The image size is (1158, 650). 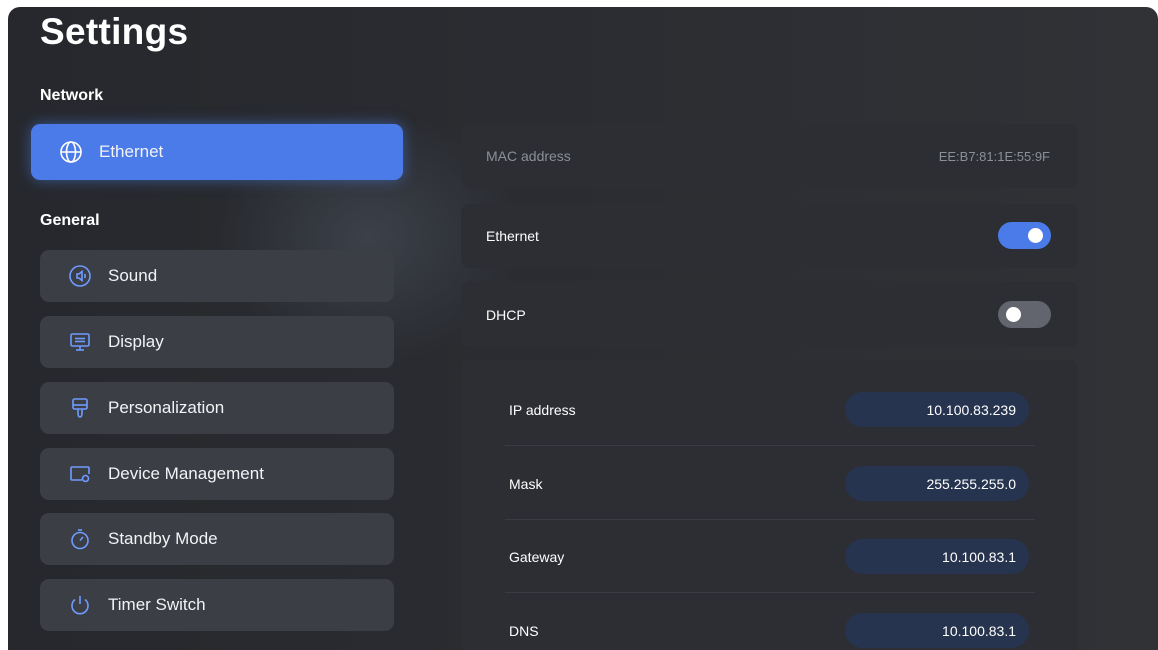 What do you see at coordinates (136, 341) in the screenshot?
I see `sidebar-item-label: Display` at bounding box center [136, 341].